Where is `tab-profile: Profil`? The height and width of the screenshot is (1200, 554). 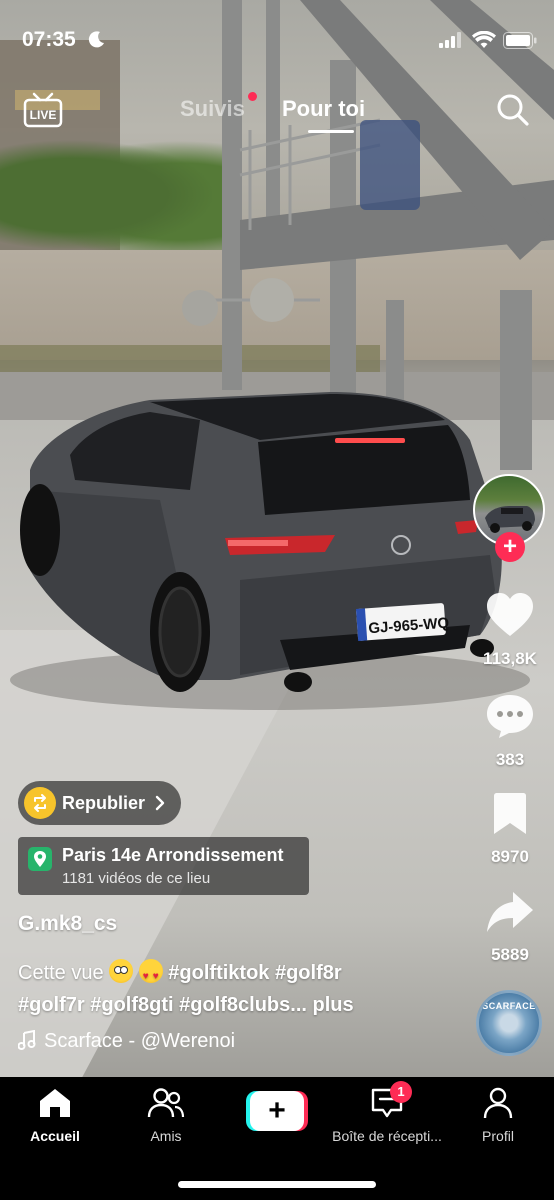
tab-profile: Profil is located at coordinates (498, 1115).